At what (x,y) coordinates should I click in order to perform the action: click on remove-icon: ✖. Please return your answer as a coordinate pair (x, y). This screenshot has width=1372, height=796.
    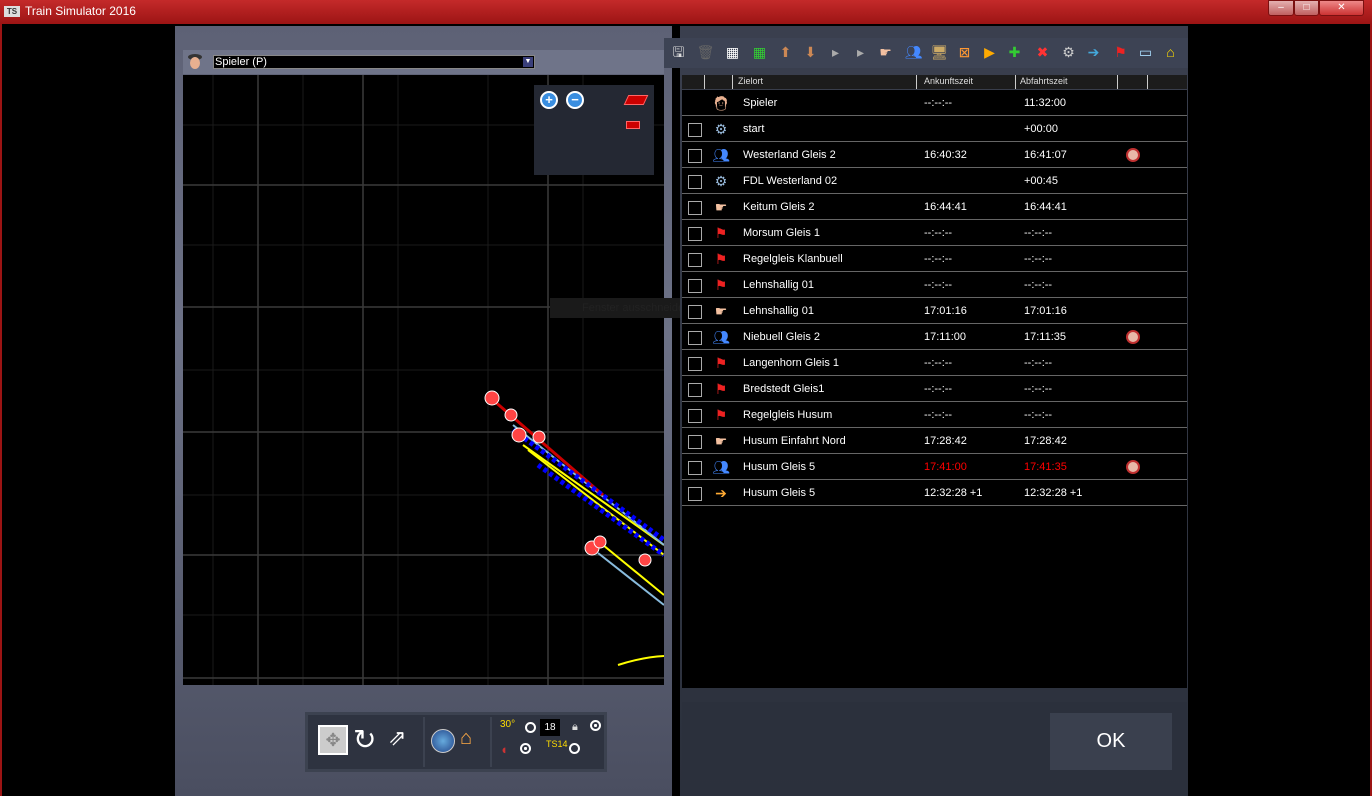
    Looking at the image, I should click on (1042, 52).